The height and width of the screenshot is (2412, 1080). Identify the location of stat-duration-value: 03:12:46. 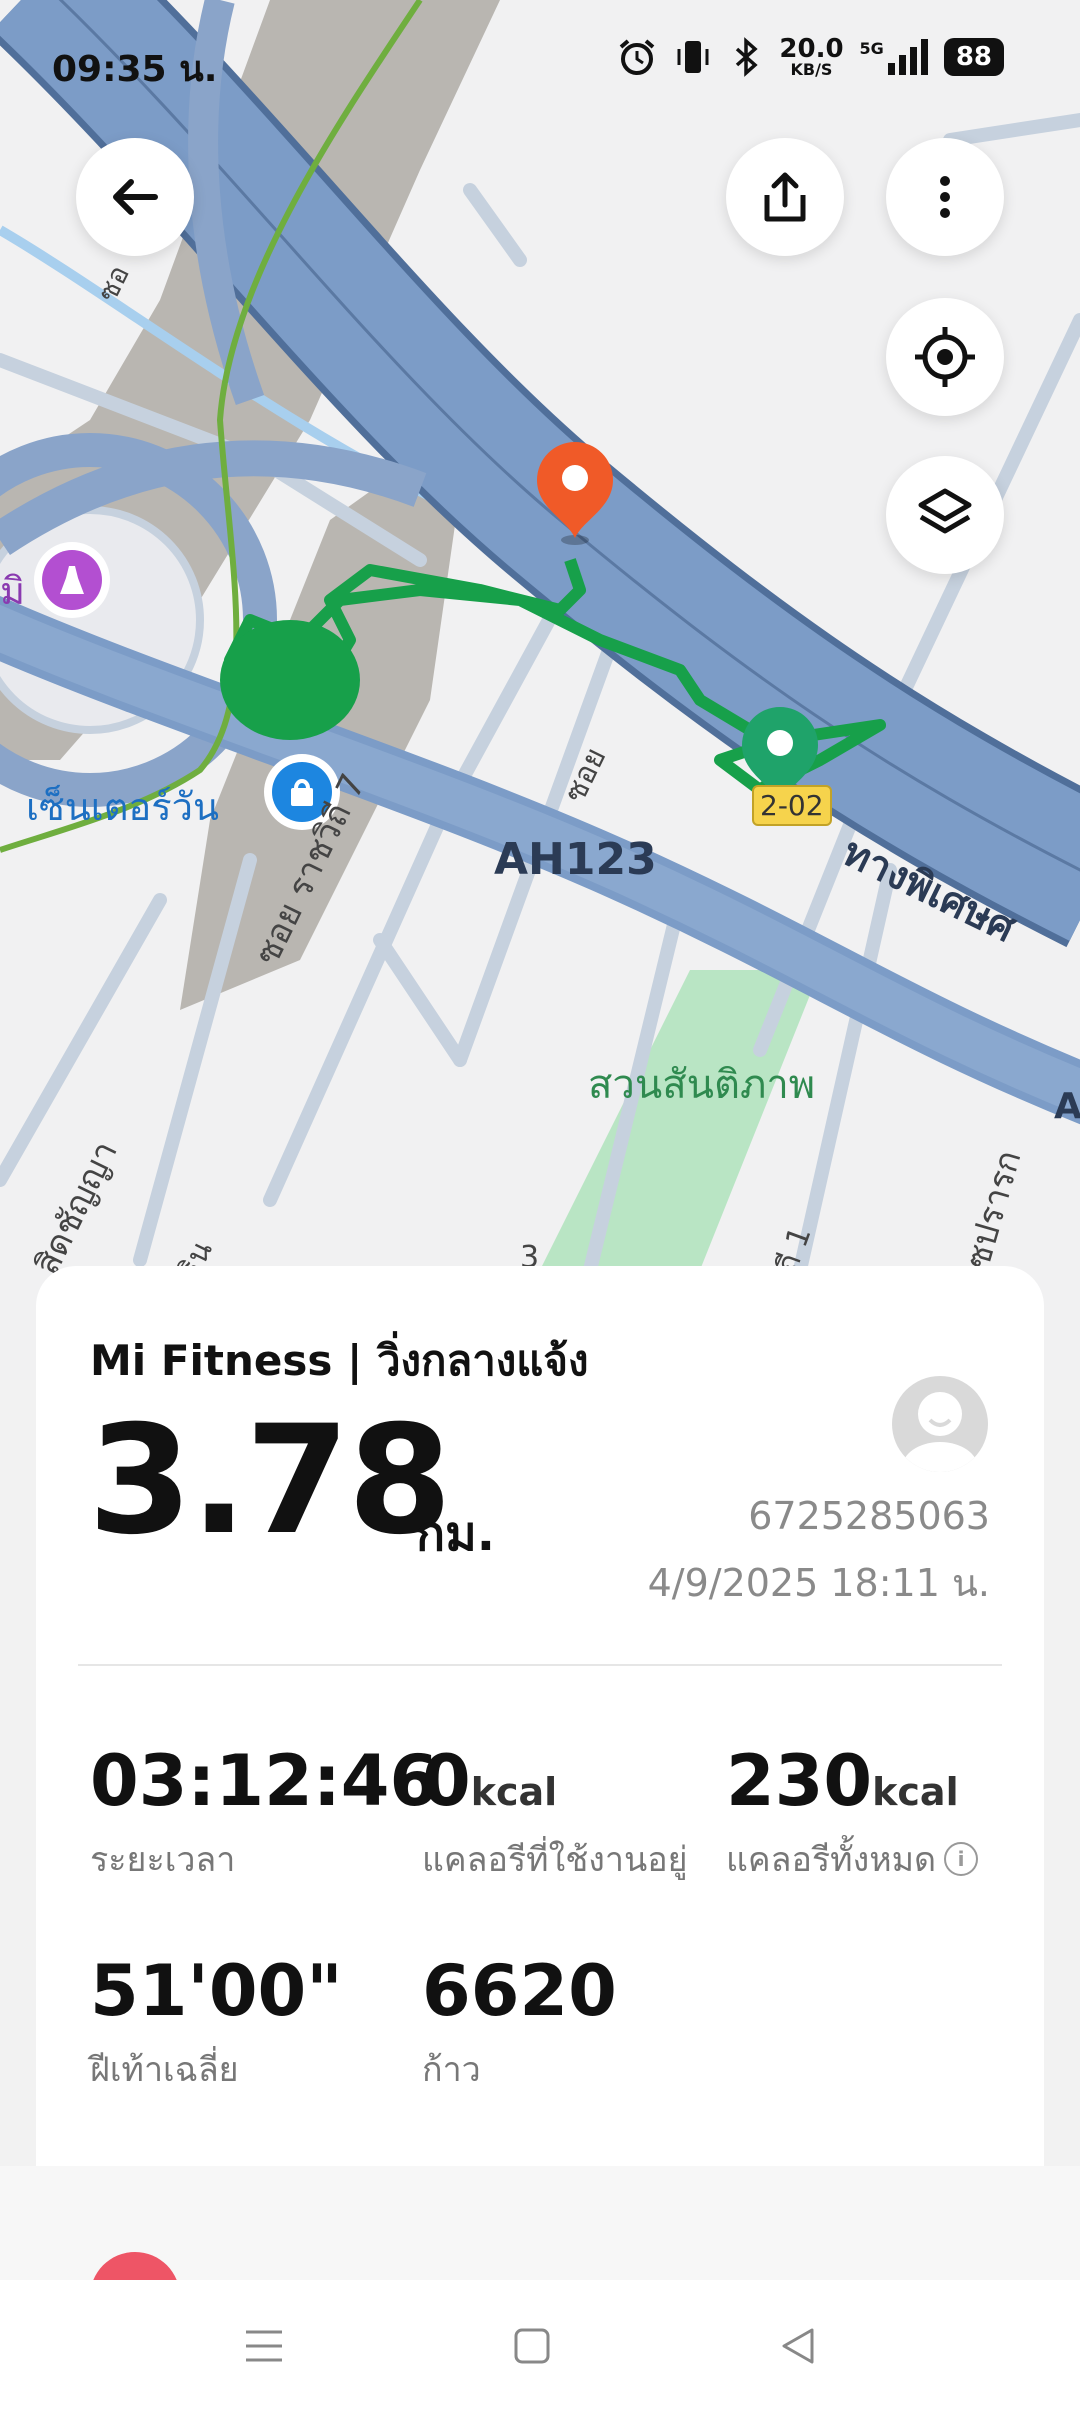
(264, 1781).